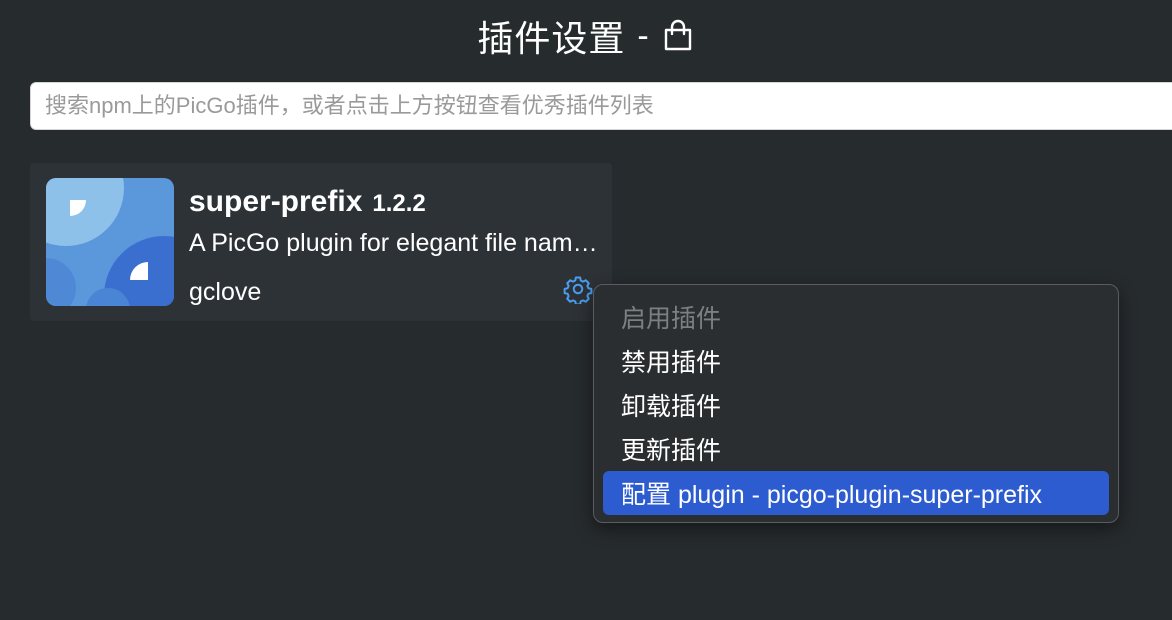  I want to click on gear-icon, so click(578, 290).